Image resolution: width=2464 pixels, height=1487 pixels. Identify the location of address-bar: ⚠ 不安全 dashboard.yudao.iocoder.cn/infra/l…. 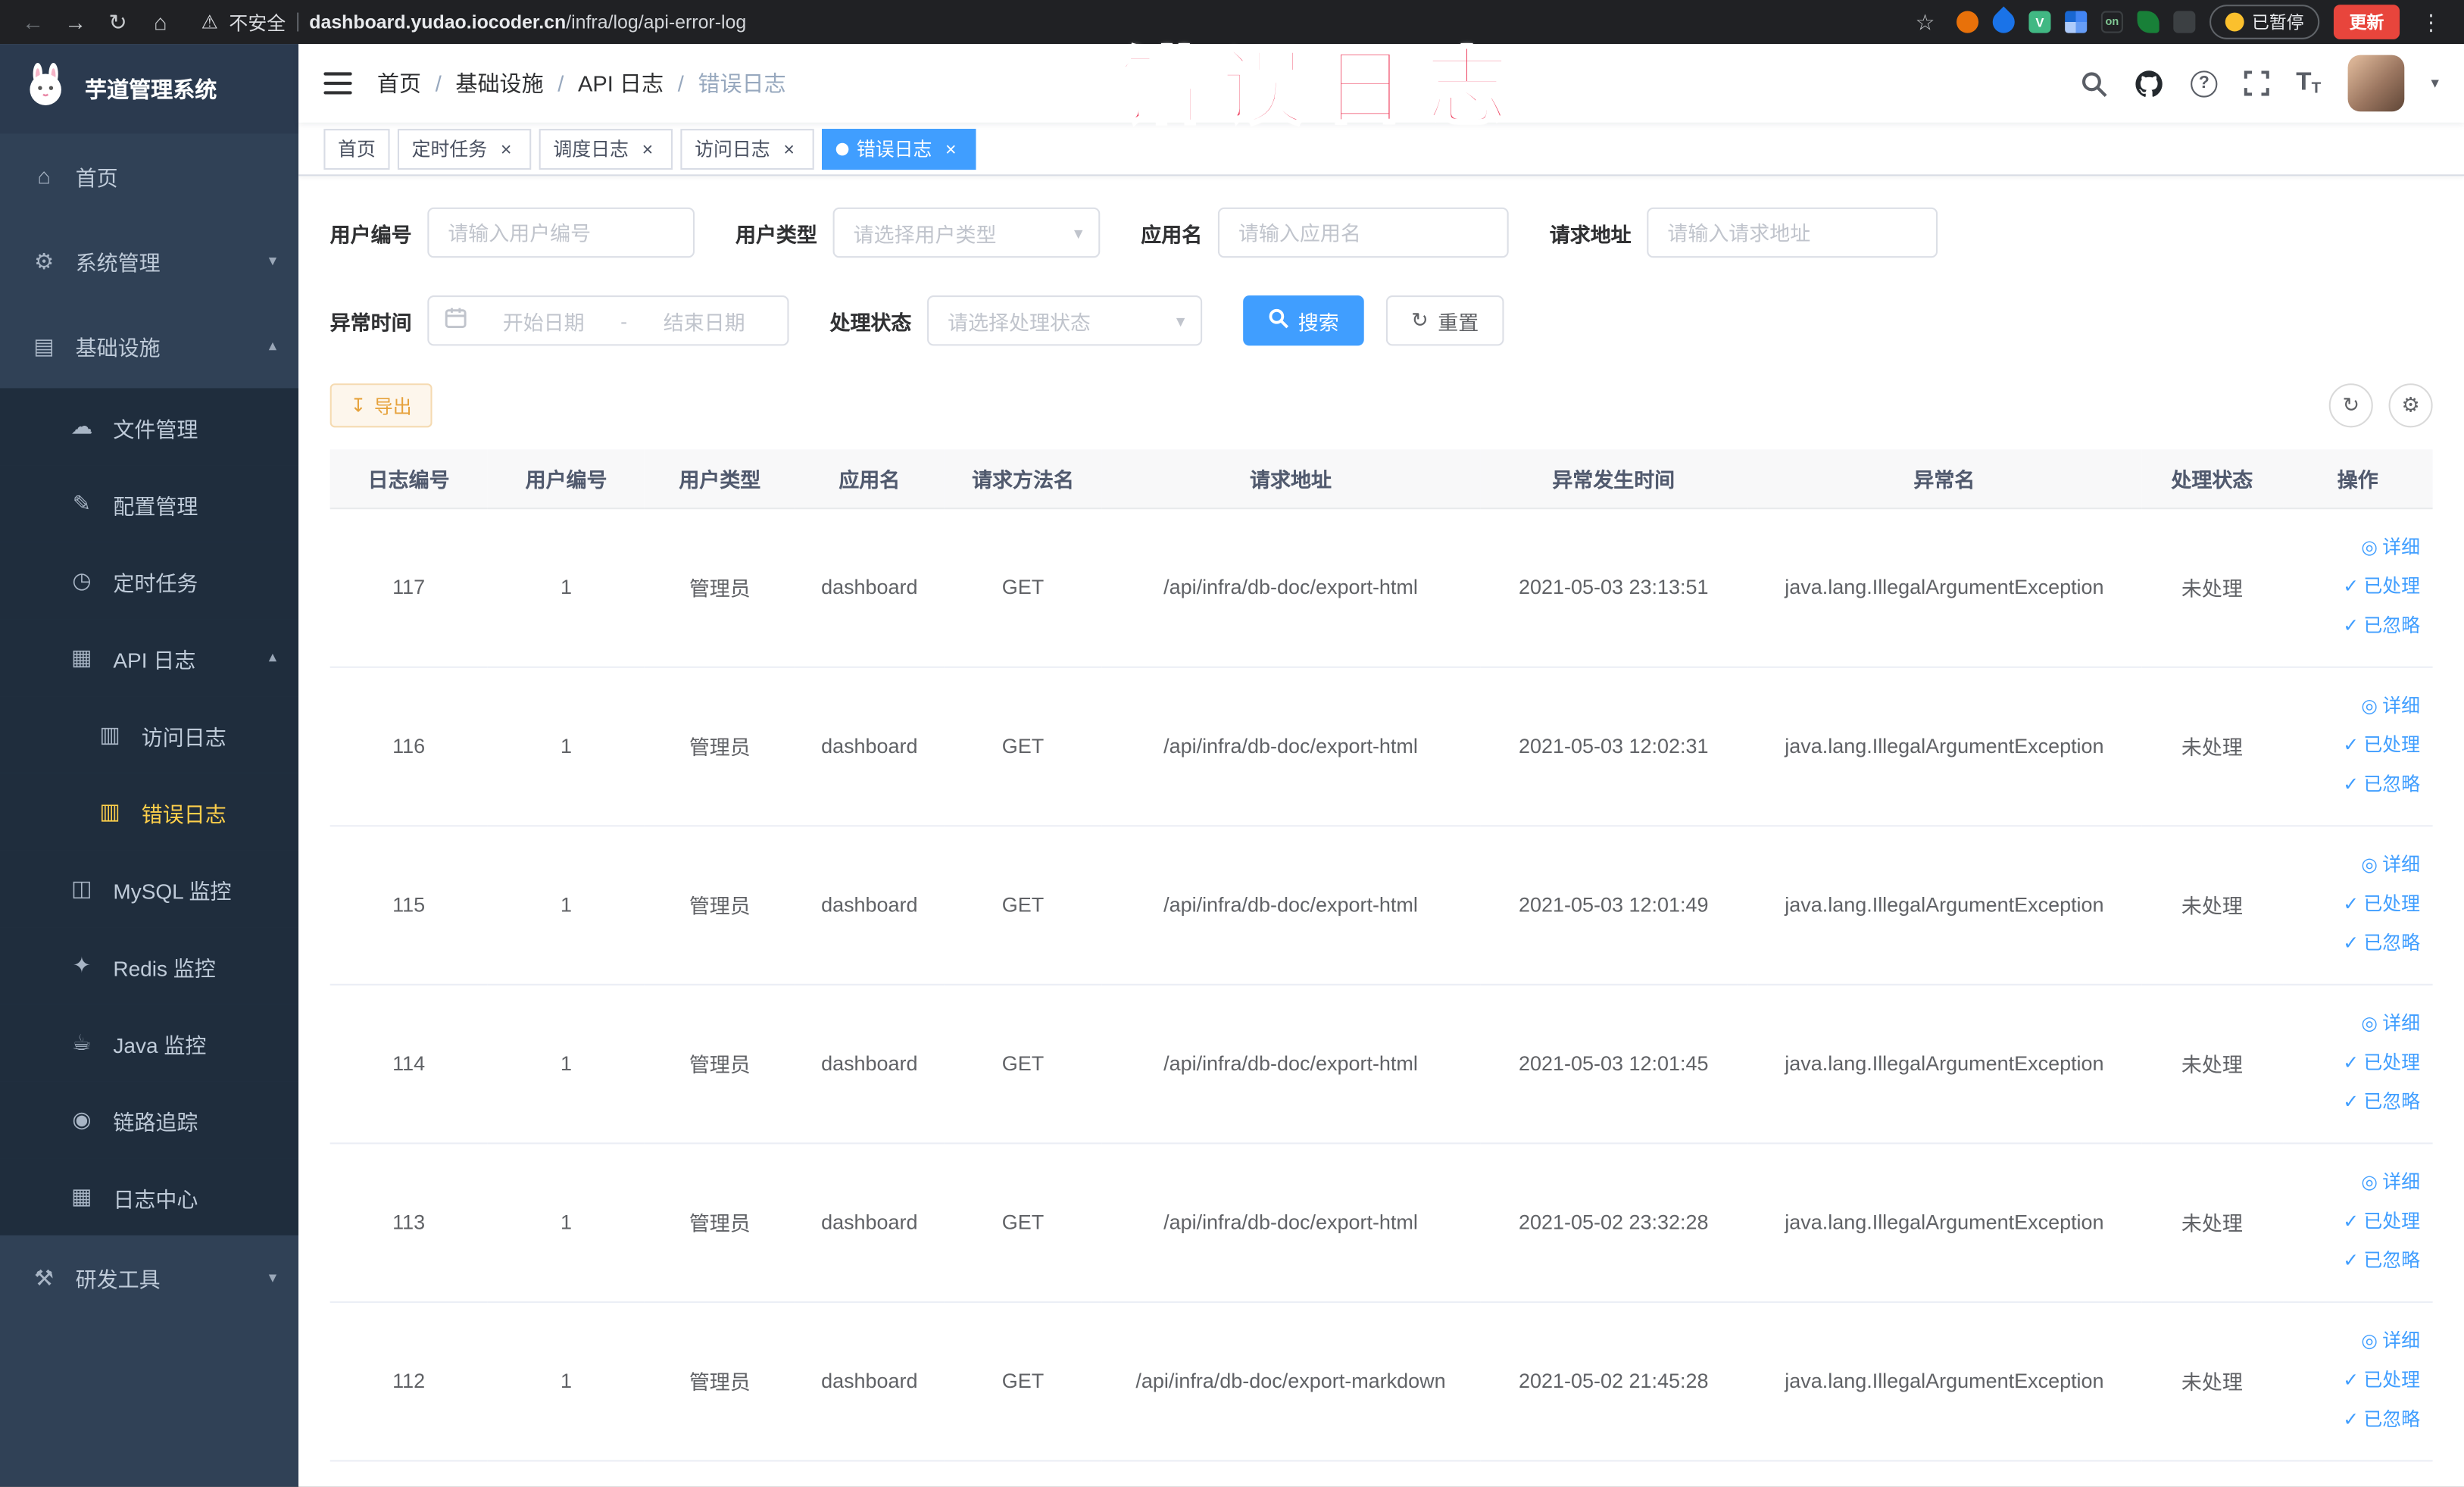
(474, 21).